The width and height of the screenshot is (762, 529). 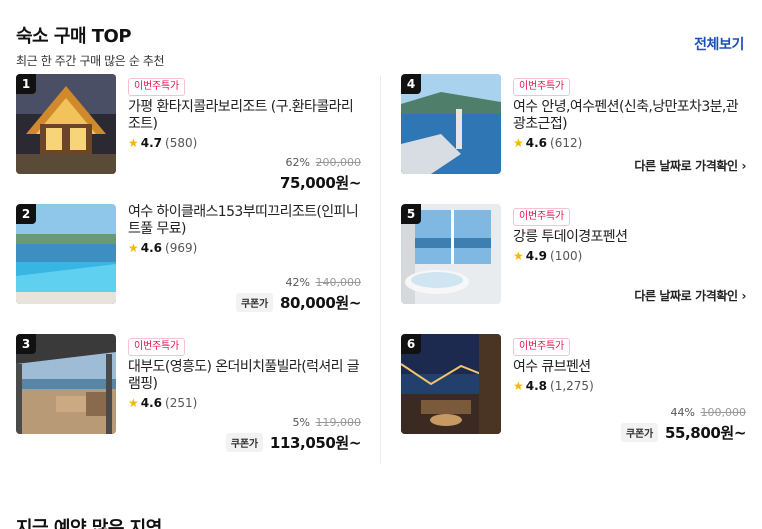 What do you see at coordinates (629, 386) in the screenshot?
I see `rating: ★ 4.8 (1,275)` at bounding box center [629, 386].